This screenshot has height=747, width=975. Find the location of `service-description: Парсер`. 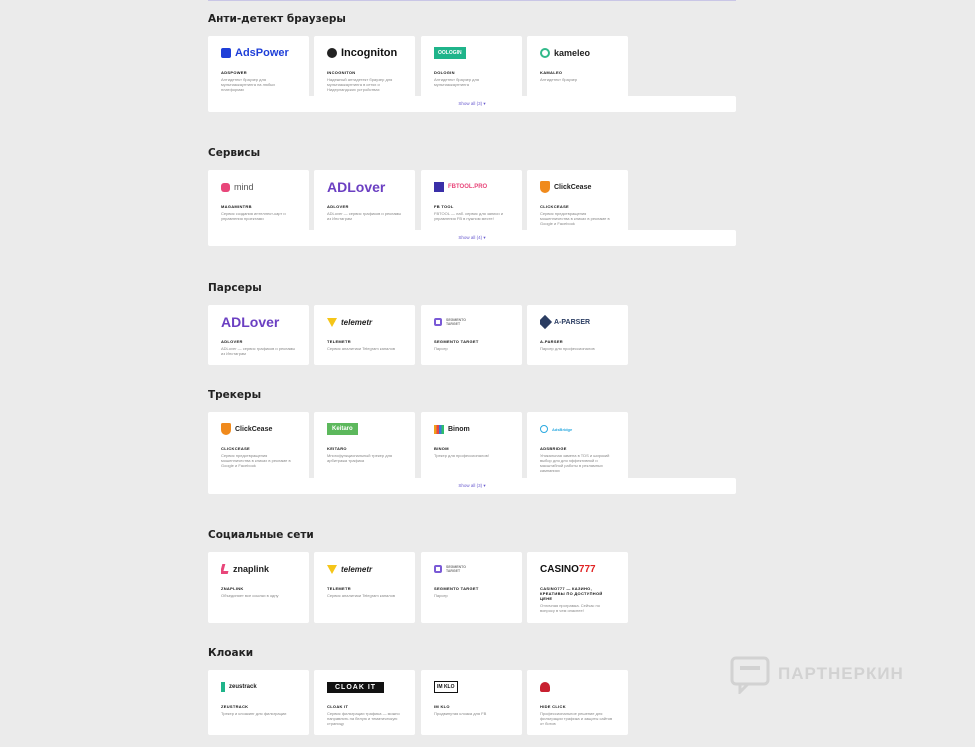

service-description: Парсер is located at coordinates (441, 348).